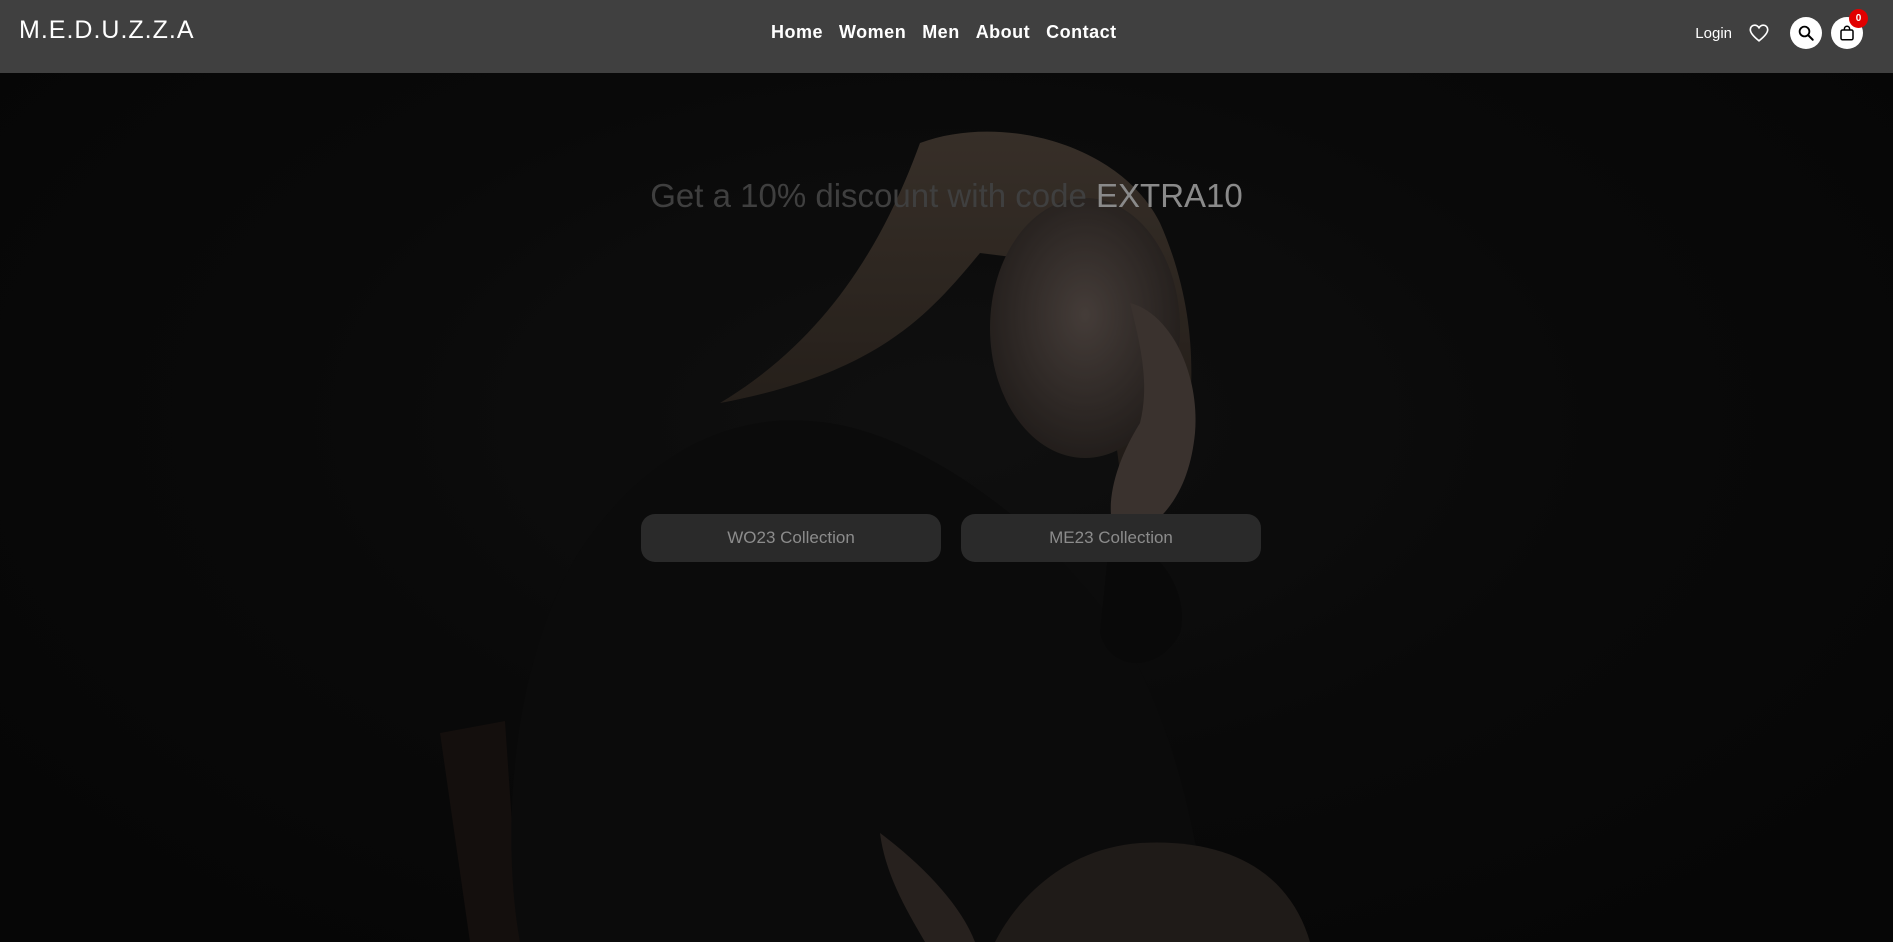 This screenshot has width=1893, height=942. What do you see at coordinates (1759, 33) in the screenshot?
I see `heart-icon` at bounding box center [1759, 33].